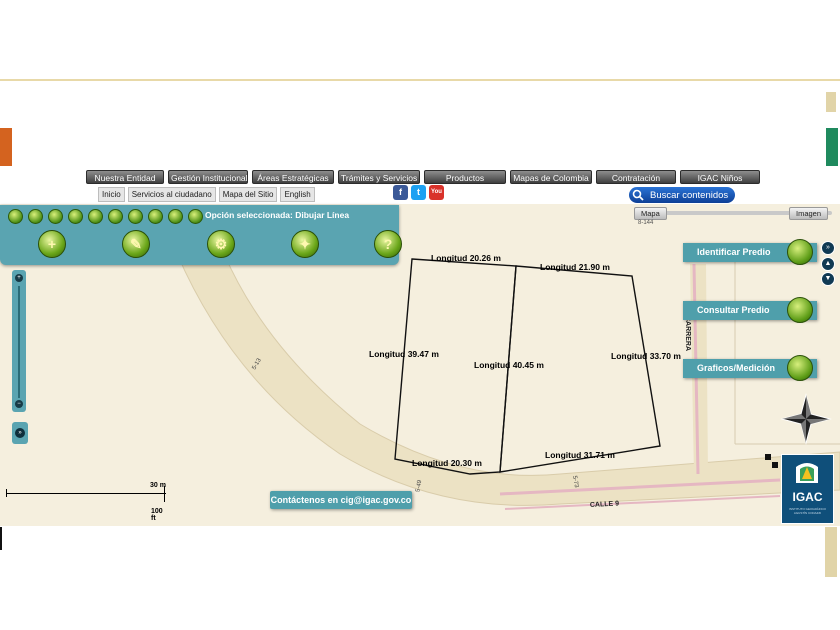 This screenshot has height=630, width=840. I want to click on globe-icon, so click(95, 216).